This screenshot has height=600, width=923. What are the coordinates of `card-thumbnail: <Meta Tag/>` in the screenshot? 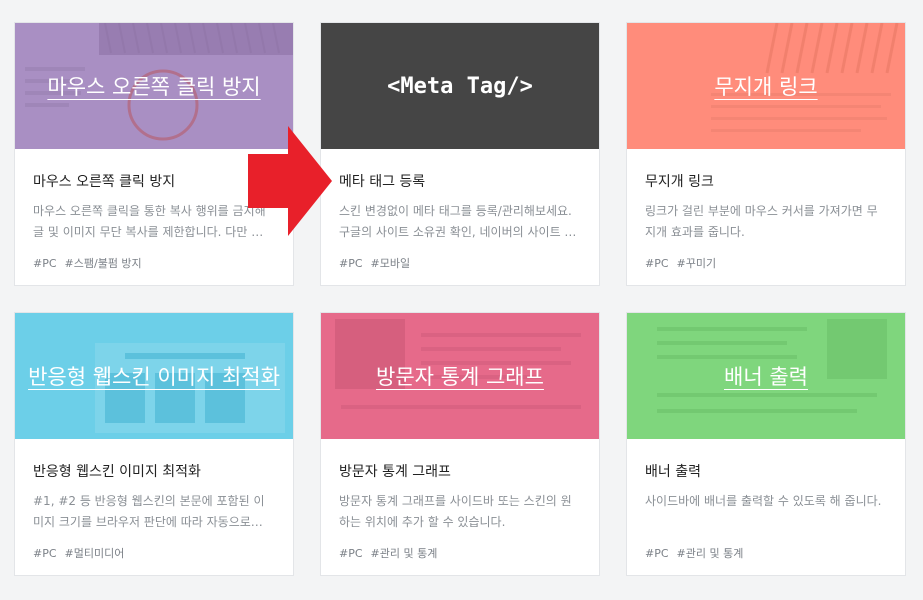 It's located at (460, 86).